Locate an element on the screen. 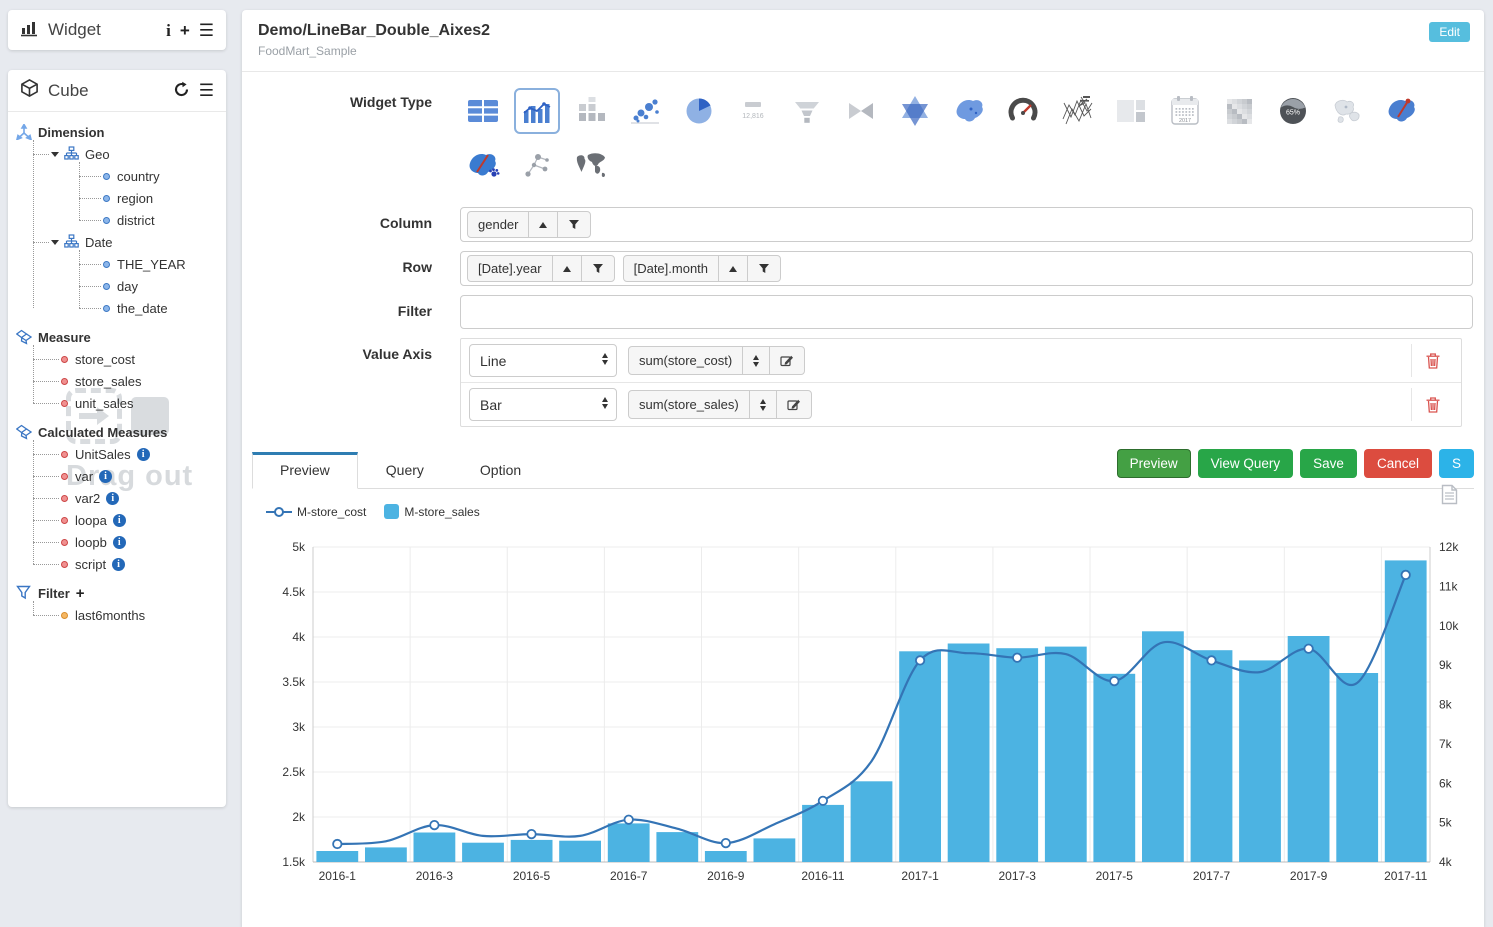 This screenshot has width=1493, height=927. widget-menu-icon: ☰ is located at coordinates (206, 30).